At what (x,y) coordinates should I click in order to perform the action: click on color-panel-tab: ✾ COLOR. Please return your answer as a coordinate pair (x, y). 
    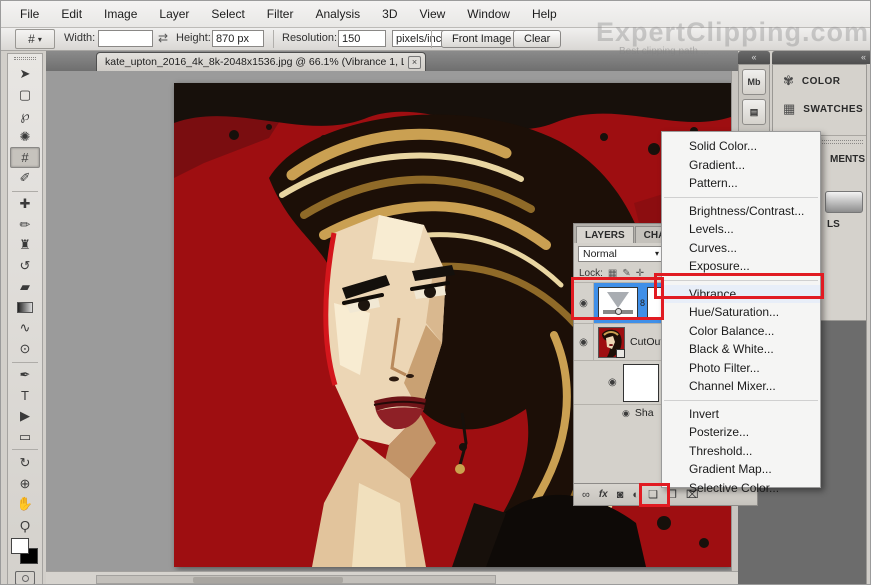
    Looking at the image, I should click on (821, 79).